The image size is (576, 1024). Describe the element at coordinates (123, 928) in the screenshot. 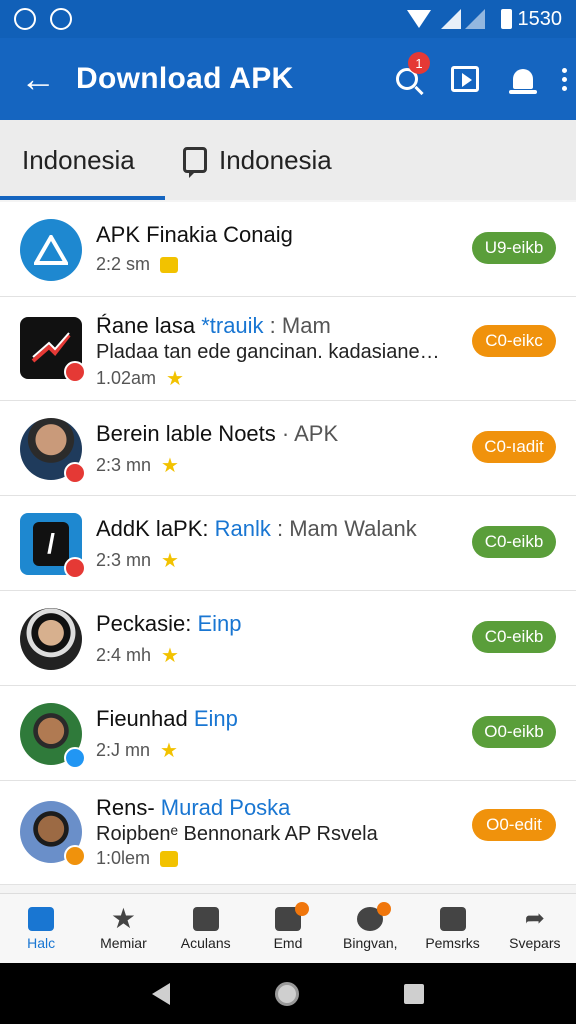

I see `nav-favorites: ★ Memiar` at that location.